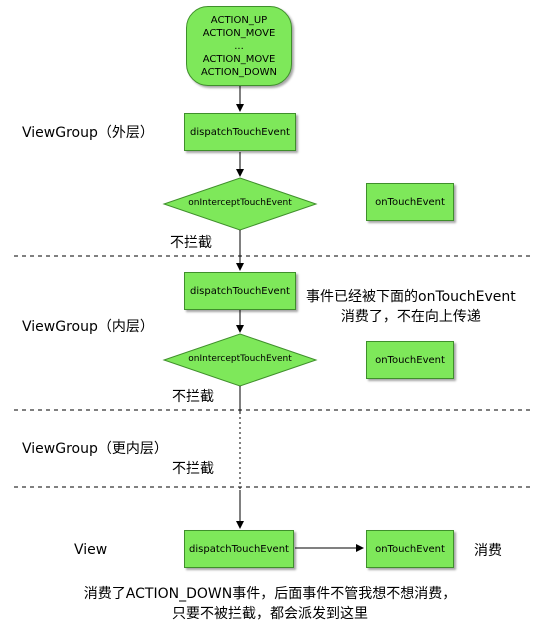 The image size is (540, 636). I want to click on view-consume-label: 消费, so click(488, 551).